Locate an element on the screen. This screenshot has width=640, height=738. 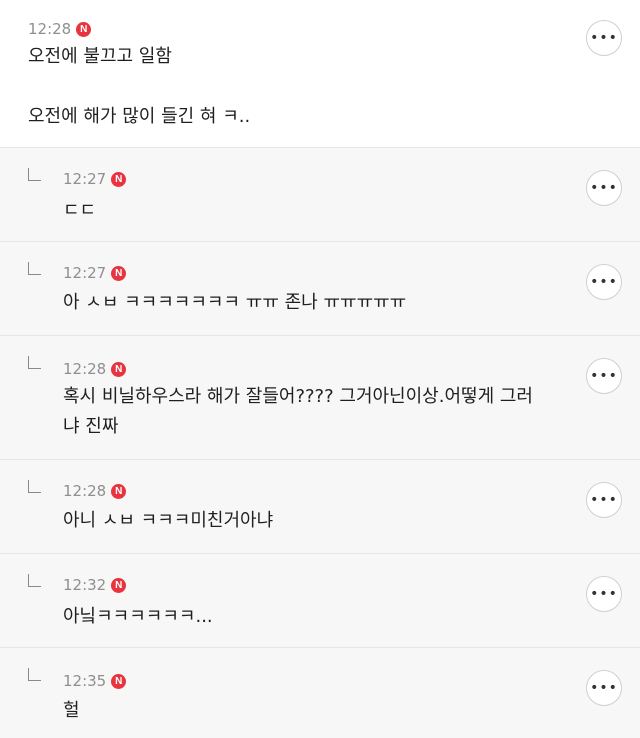
comment-line: ㄷㄷ is located at coordinates (80, 210).